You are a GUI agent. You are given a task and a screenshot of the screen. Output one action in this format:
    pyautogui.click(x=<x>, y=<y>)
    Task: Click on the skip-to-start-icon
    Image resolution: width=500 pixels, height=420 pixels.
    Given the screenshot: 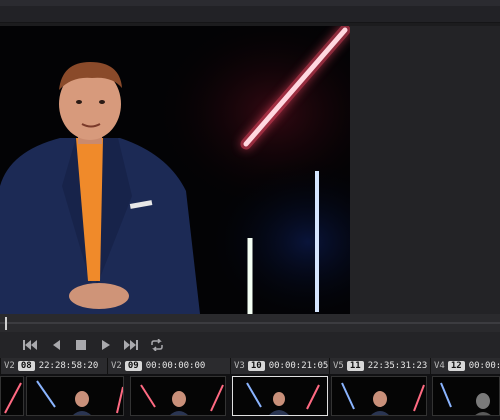 What is the action you would take?
    pyautogui.click(x=30, y=345)
    